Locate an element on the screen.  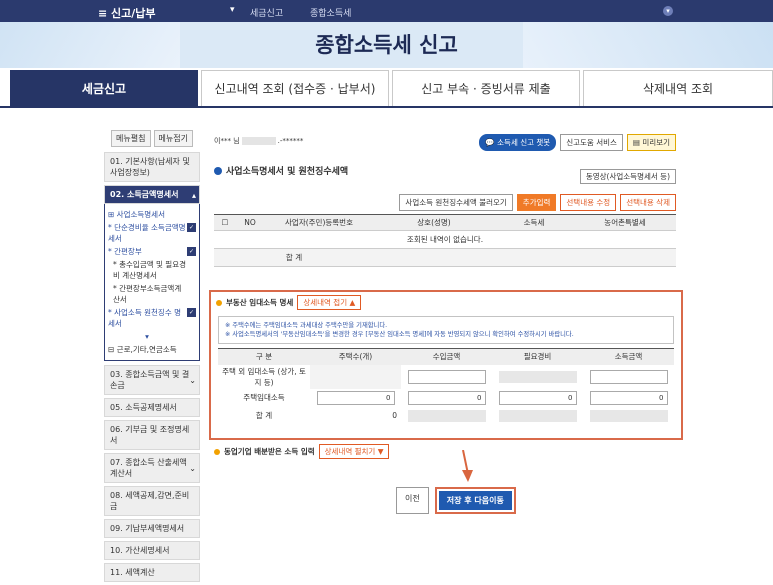
sub-withholding: * 사업소득 원천징수 명세서 ✓ is located at coordinates (152, 318).